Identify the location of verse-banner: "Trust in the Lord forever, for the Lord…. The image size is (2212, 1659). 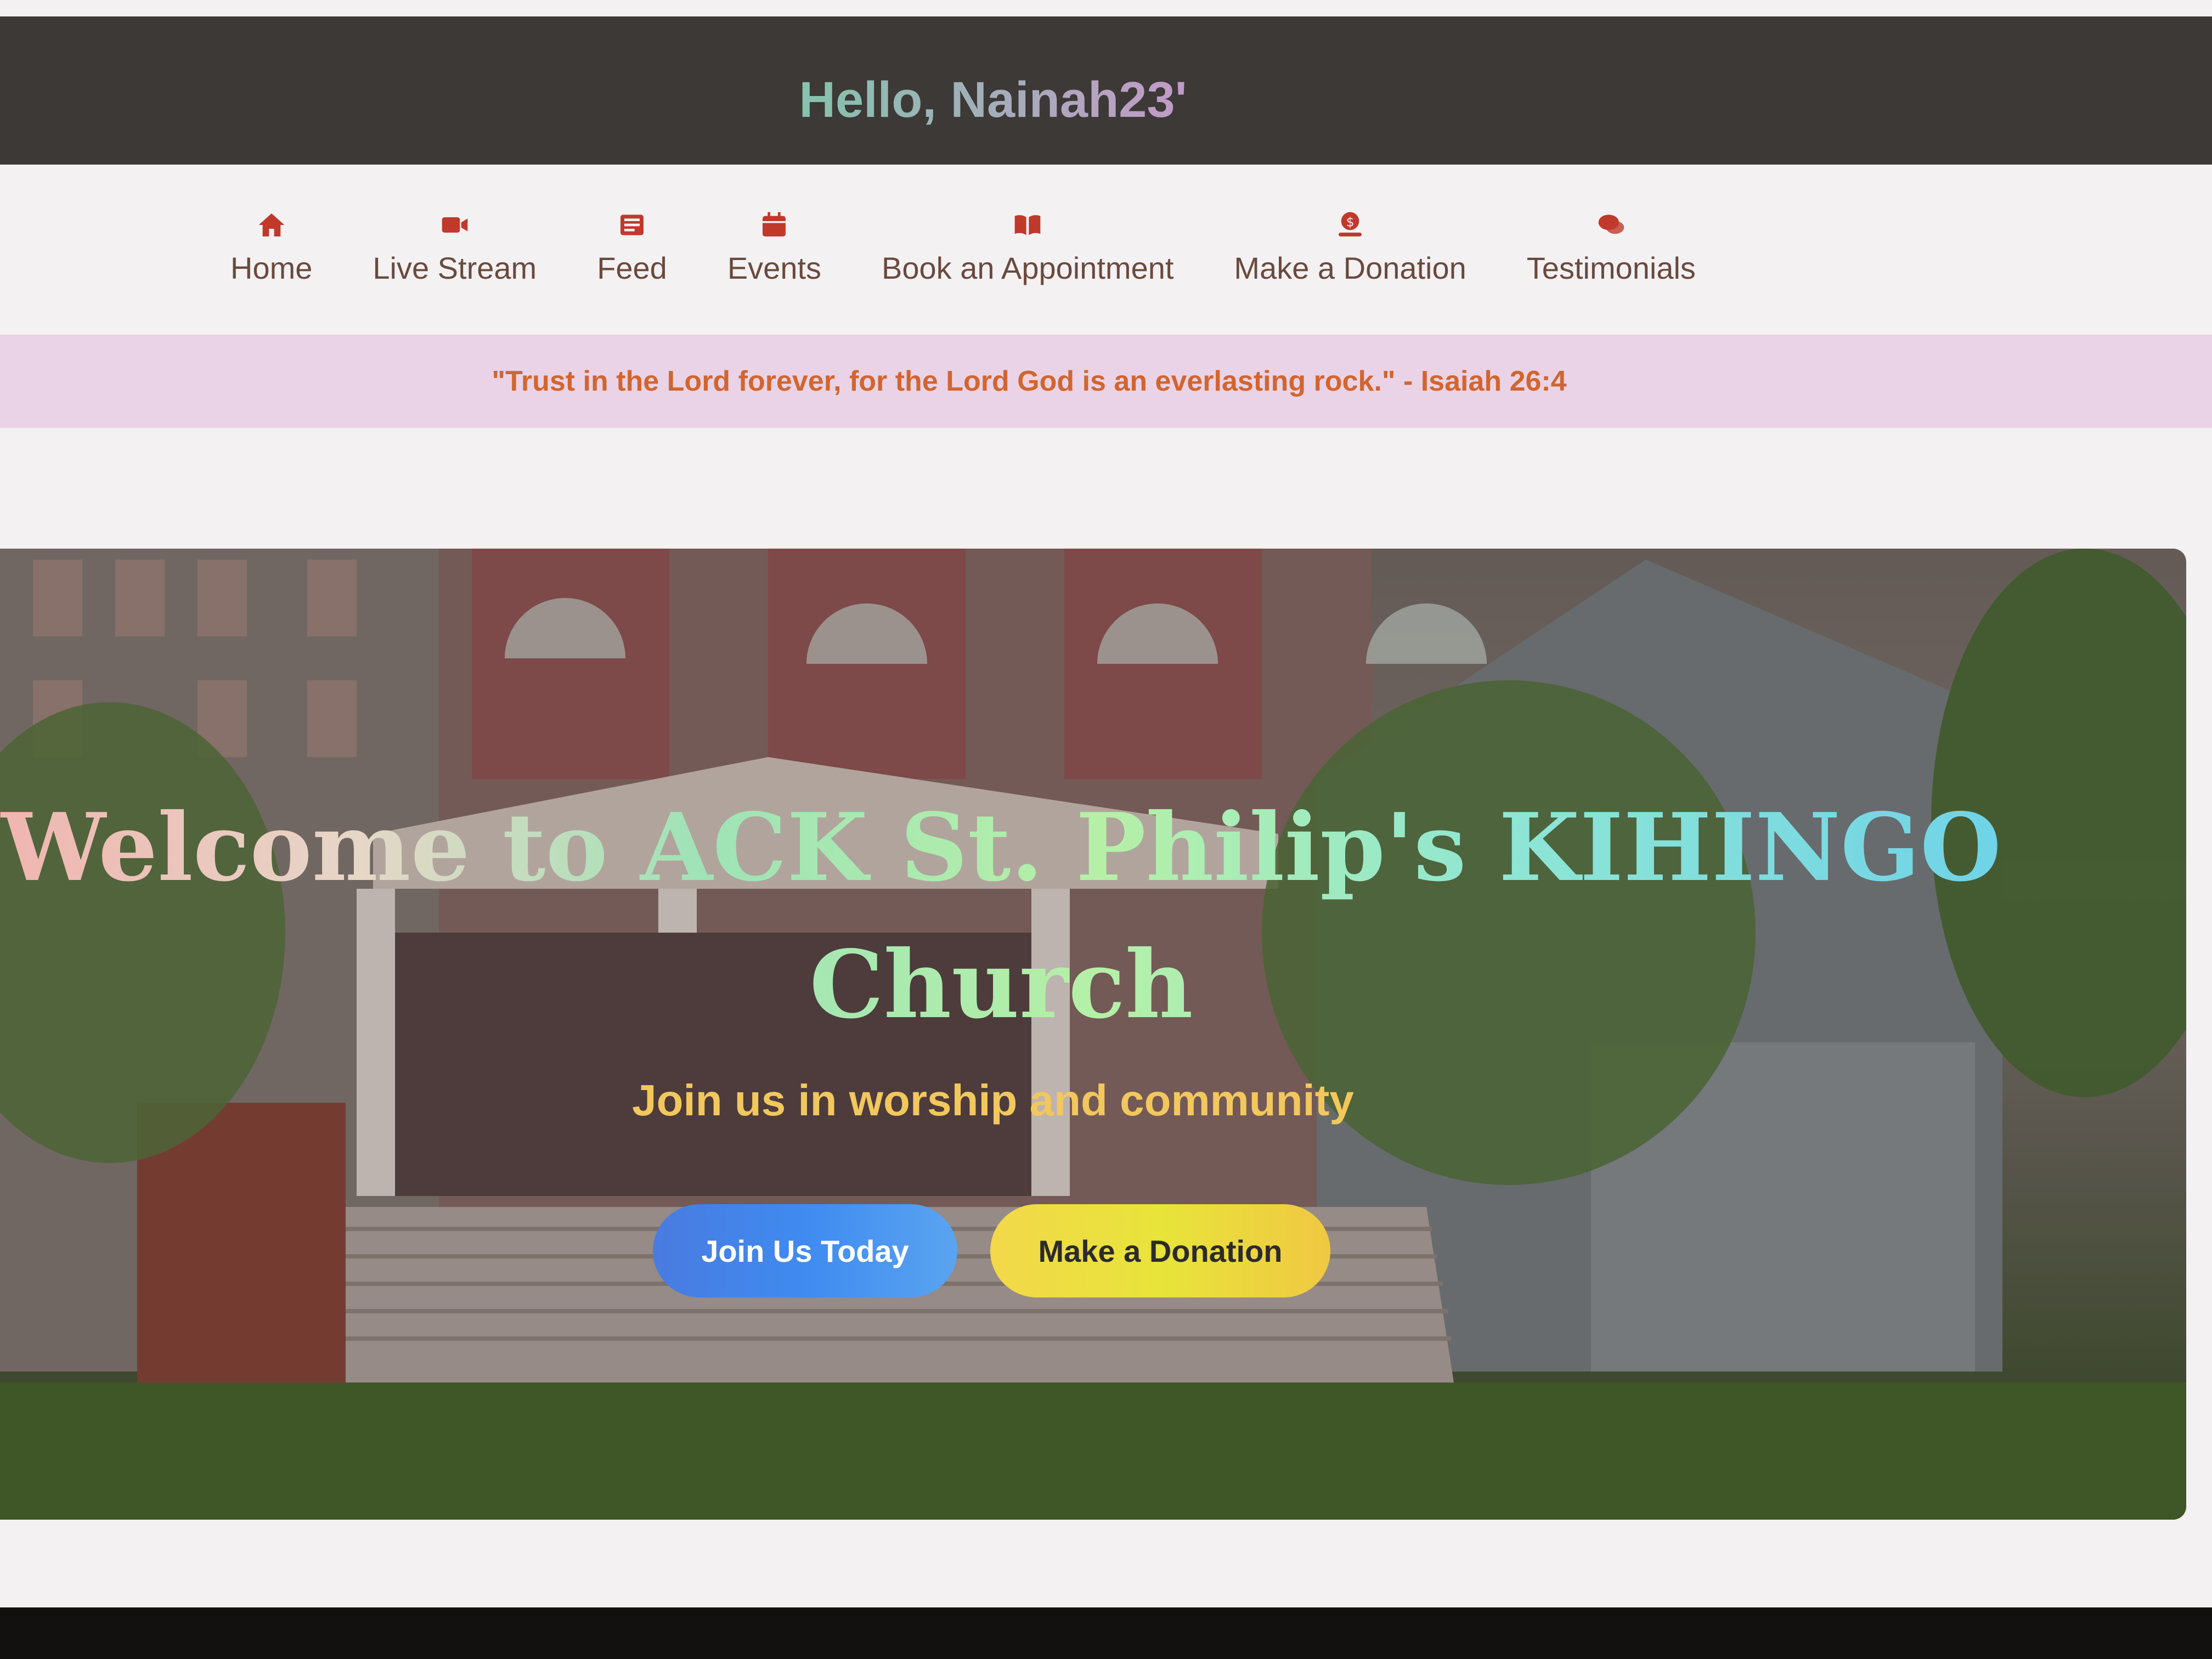
(1106, 381).